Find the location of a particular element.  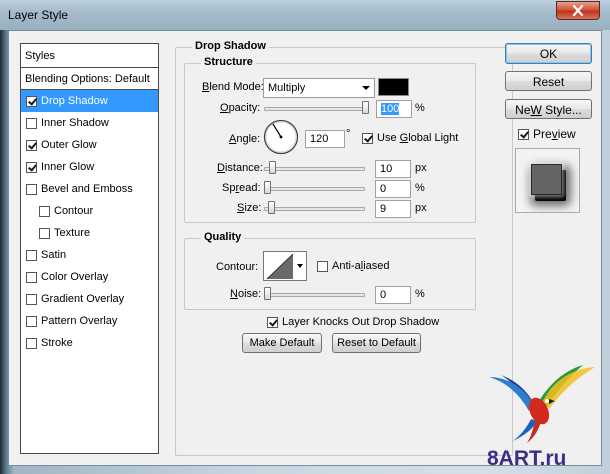

style-item-stroke: Stroke is located at coordinates (89, 343).